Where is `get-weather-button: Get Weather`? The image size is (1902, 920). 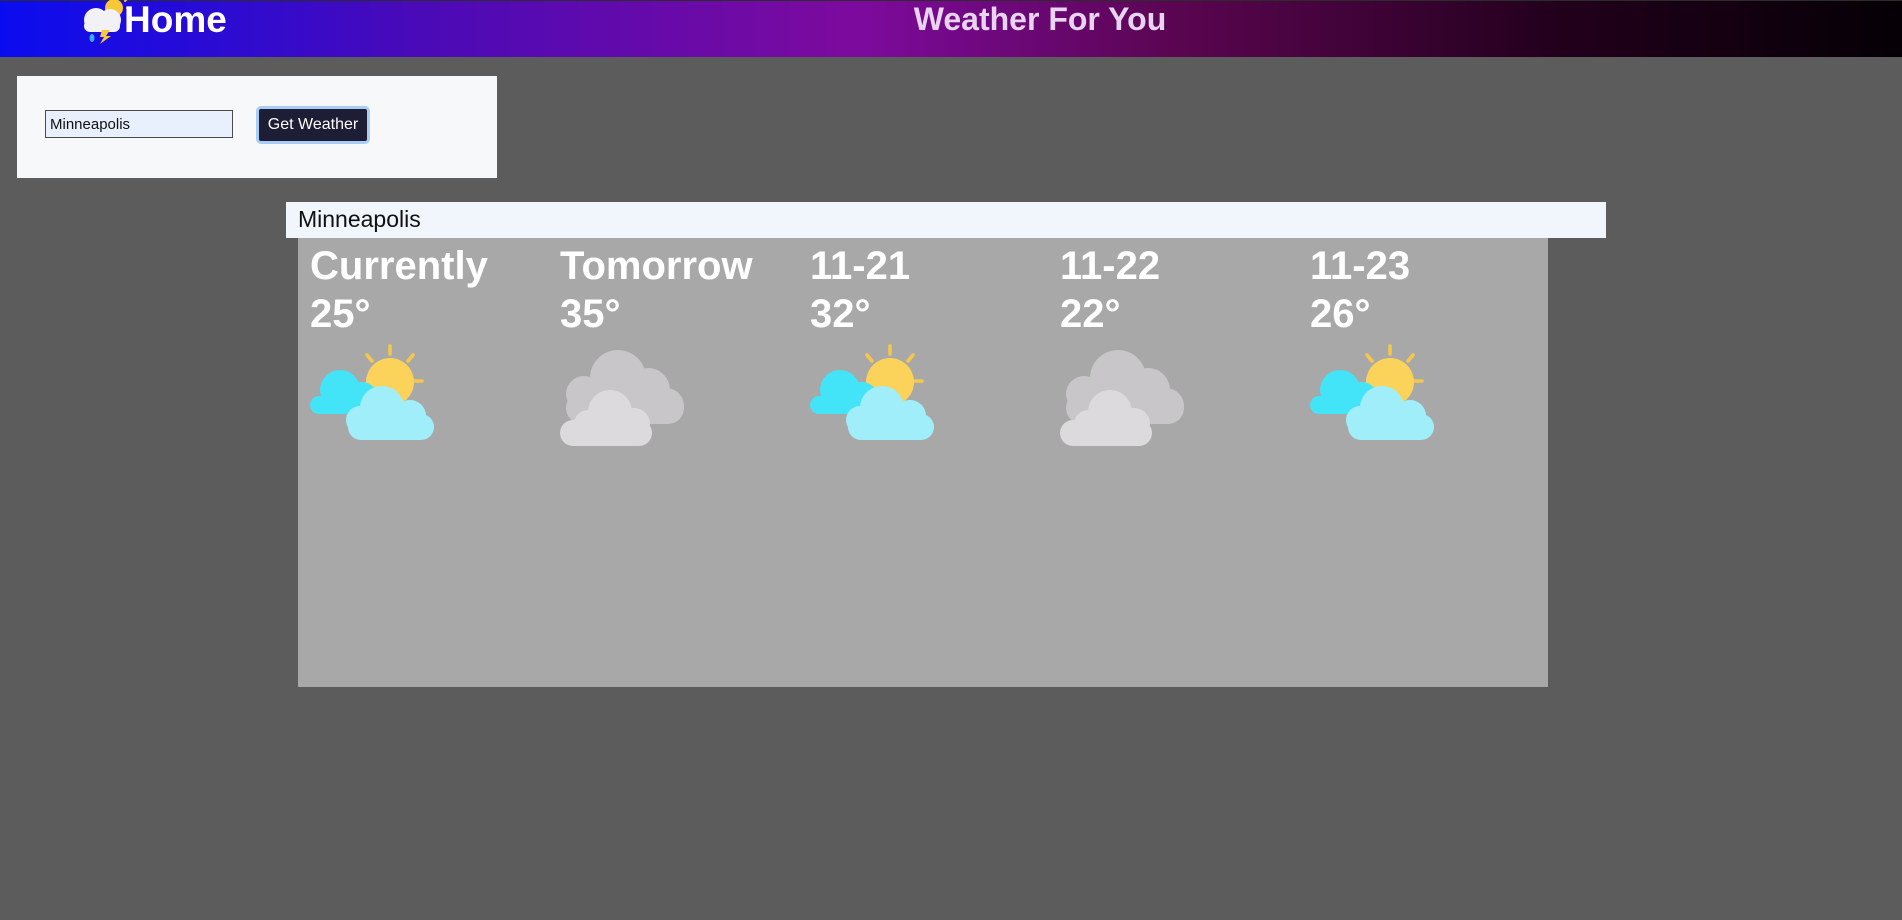 get-weather-button: Get Weather is located at coordinates (313, 125).